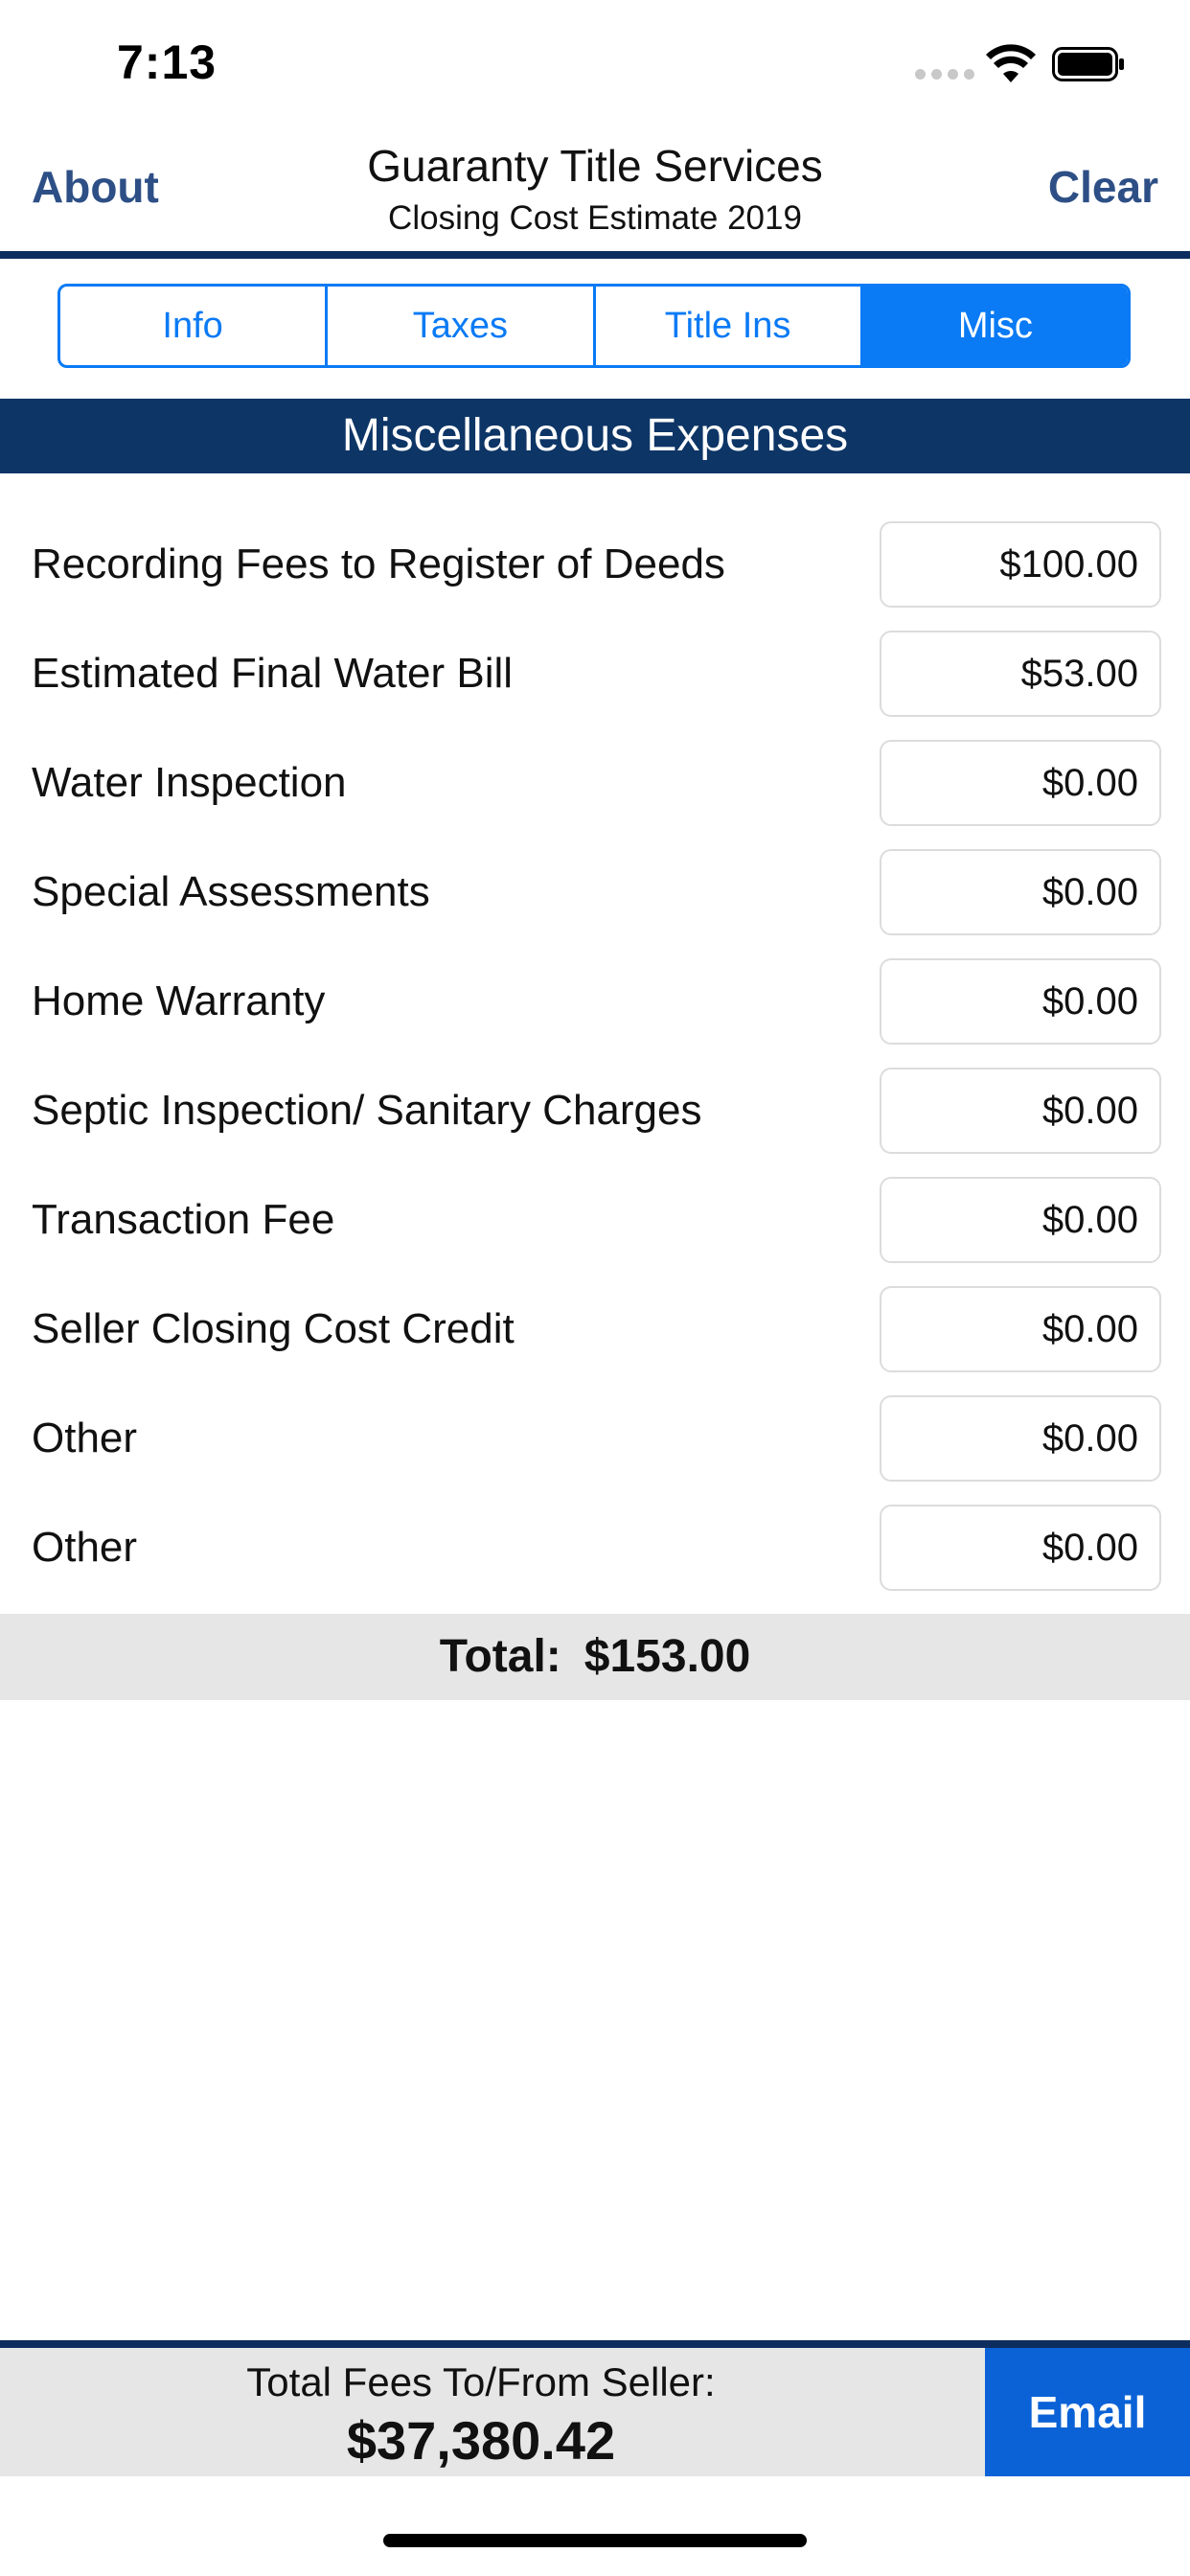  What do you see at coordinates (1020, 564) in the screenshot?
I see `recording-fees-field` at bounding box center [1020, 564].